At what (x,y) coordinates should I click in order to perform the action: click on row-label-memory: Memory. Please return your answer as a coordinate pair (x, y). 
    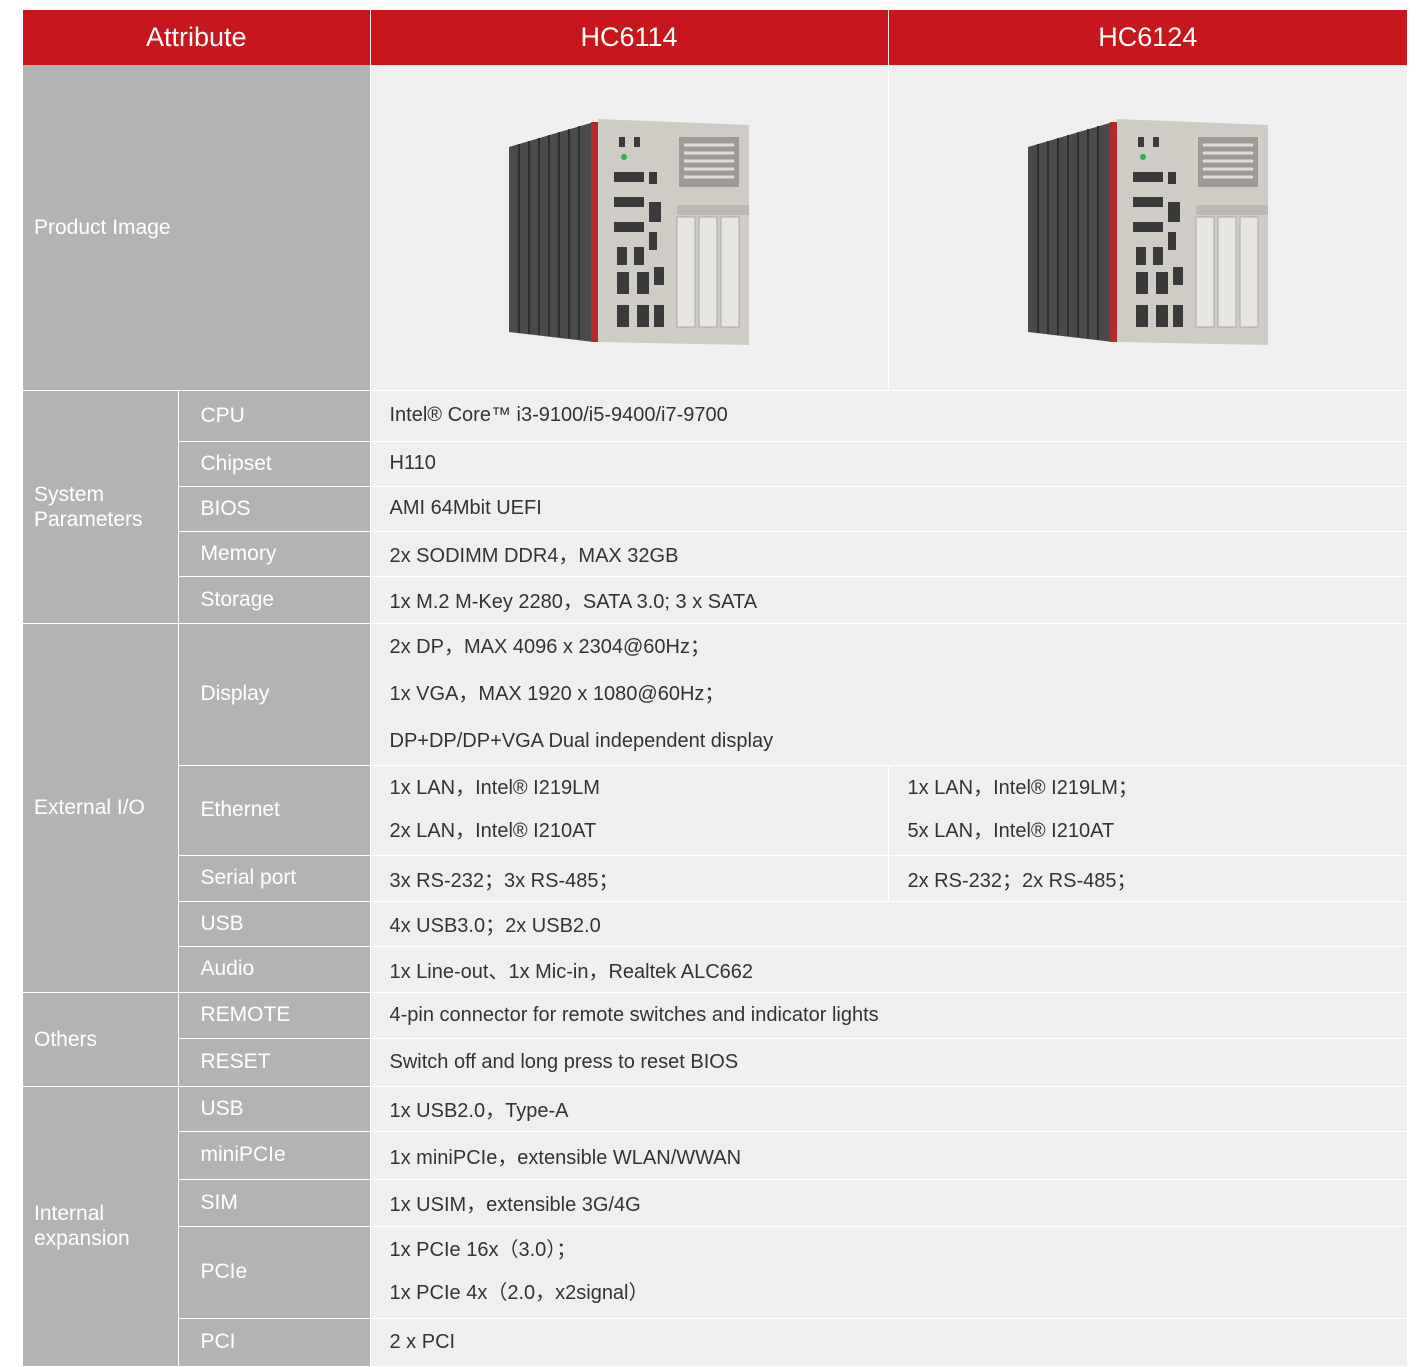
    Looking at the image, I should click on (274, 554).